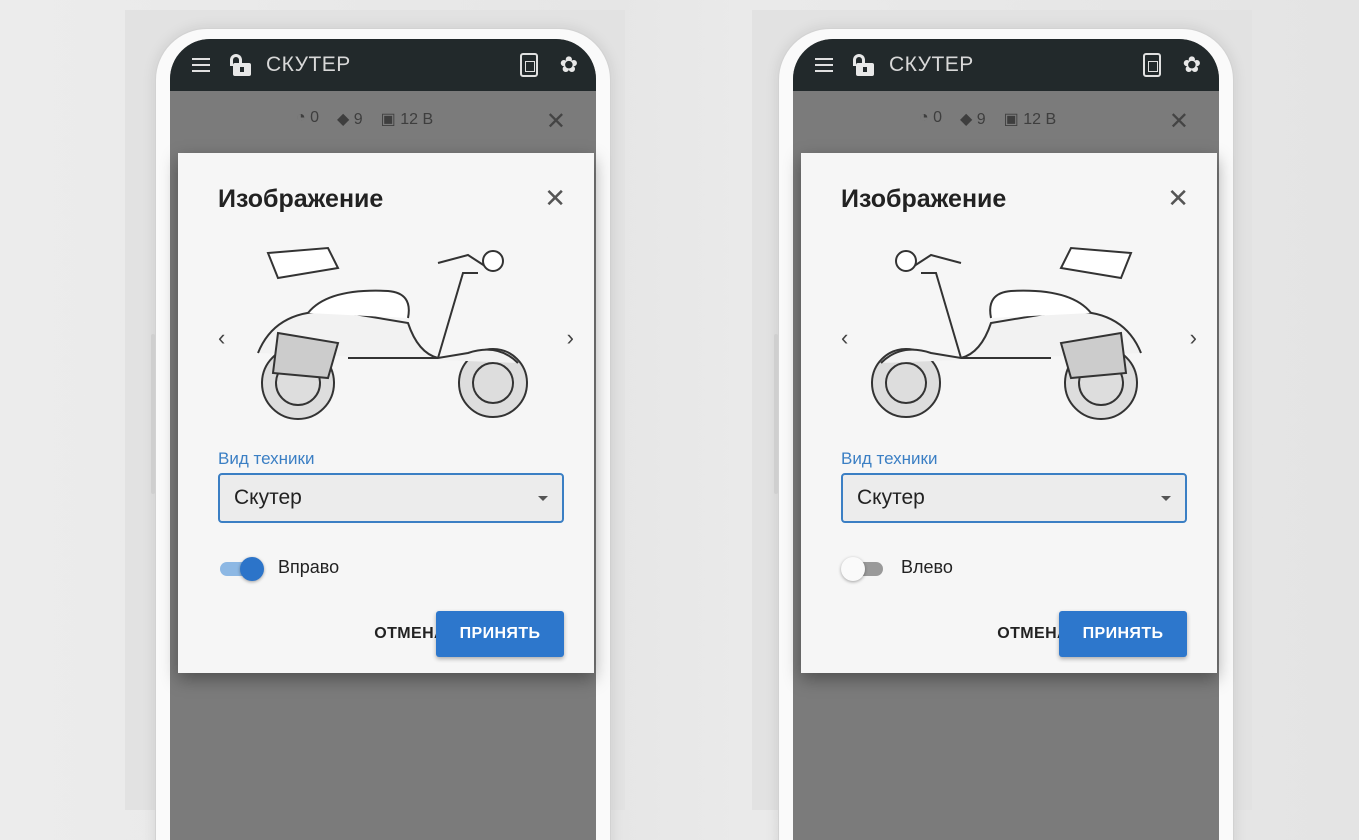  I want to click on direction-label: Влево, so click(927, 567).